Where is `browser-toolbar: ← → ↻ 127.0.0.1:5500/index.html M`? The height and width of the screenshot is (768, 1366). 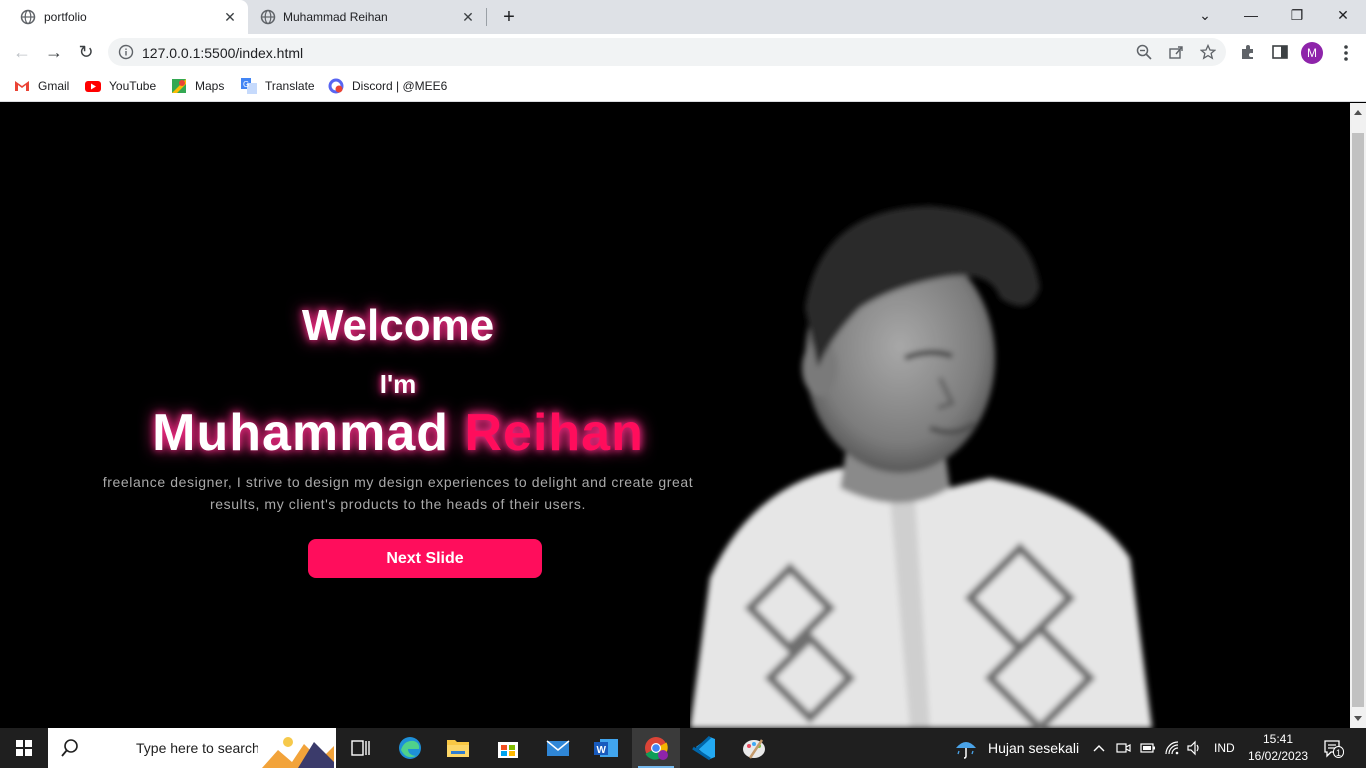 browser-toolbar: ← → ↻ 127.0.0.1:5500/index.html M is located at coordinates (683, 52).